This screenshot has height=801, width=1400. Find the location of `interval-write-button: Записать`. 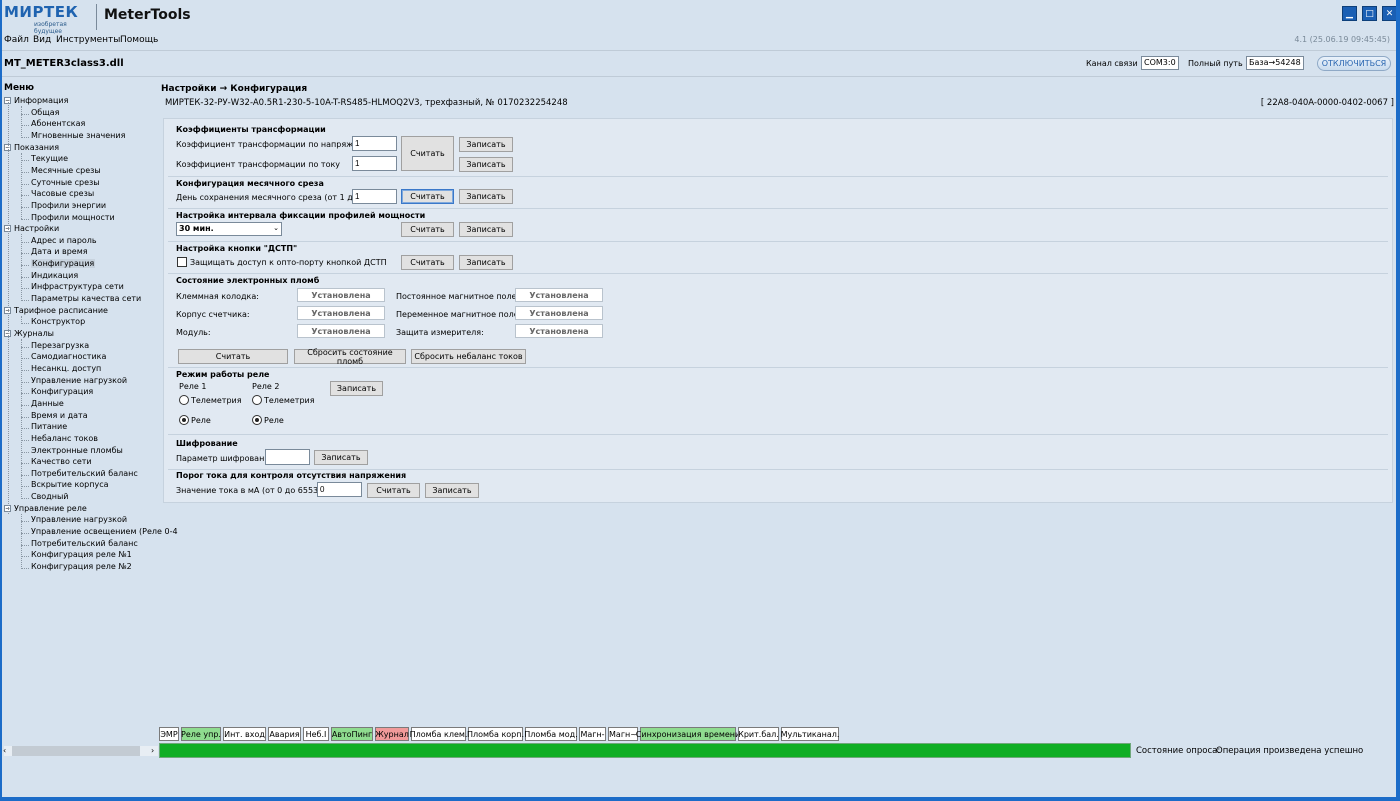

interval-write-button: Записать is located at coordinates (486, 229).